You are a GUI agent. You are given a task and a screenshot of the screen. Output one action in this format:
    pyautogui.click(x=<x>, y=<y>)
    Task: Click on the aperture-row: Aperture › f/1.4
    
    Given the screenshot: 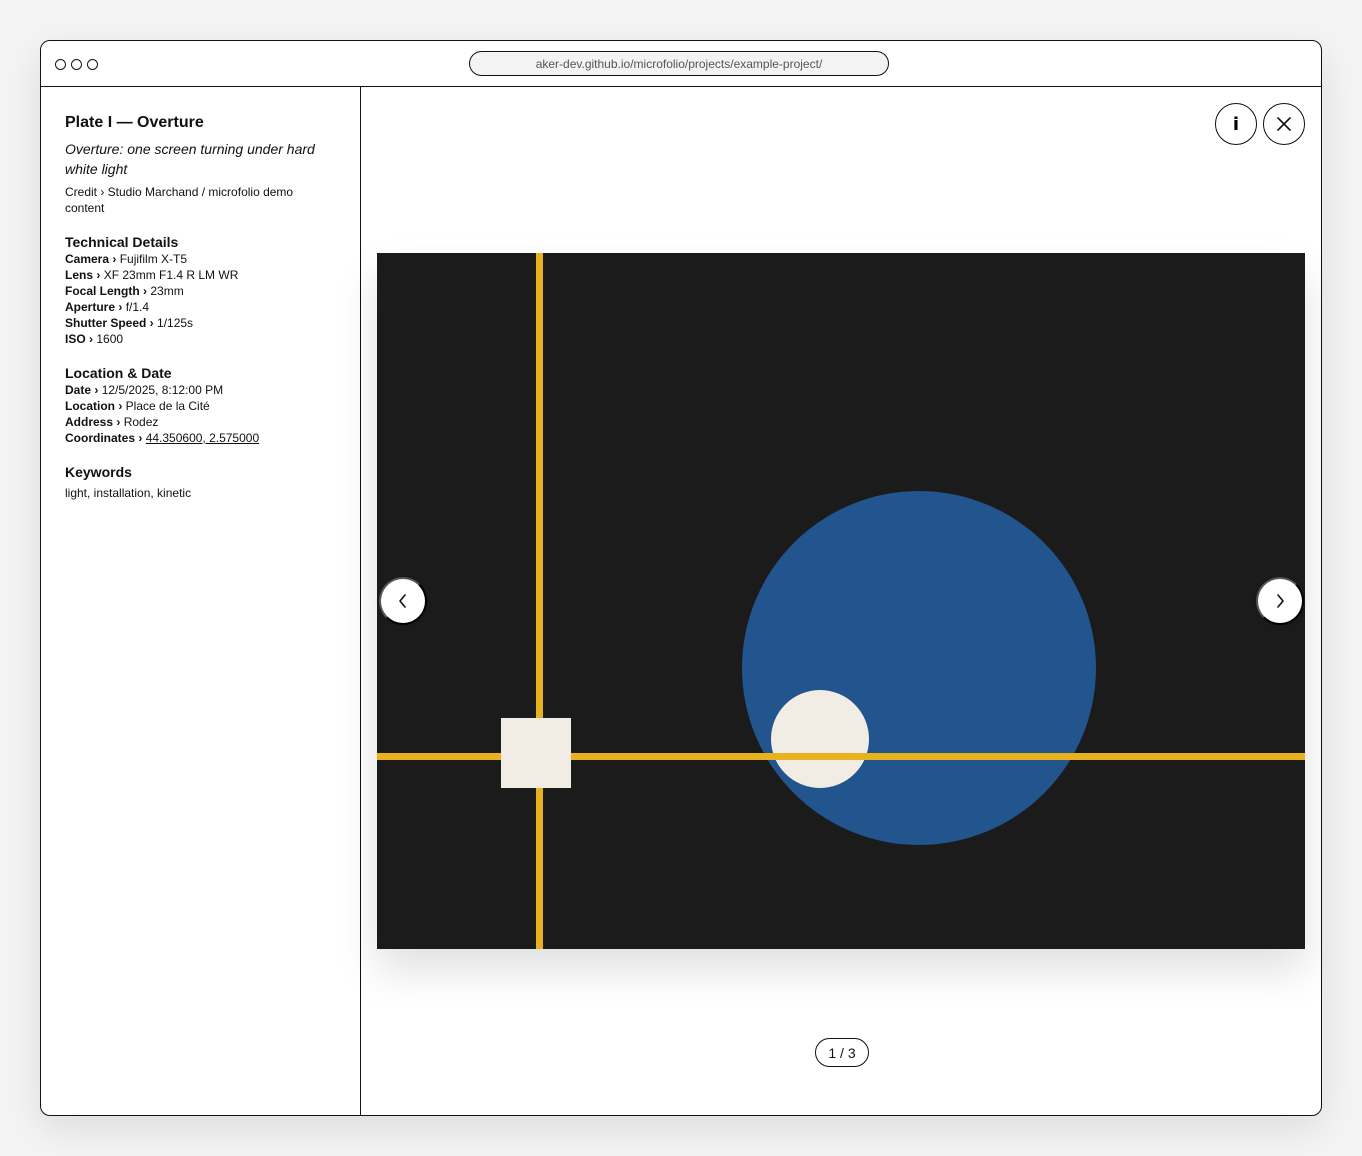 What is the action you would take?
    pyautogui.click(x=200, y=307)
    